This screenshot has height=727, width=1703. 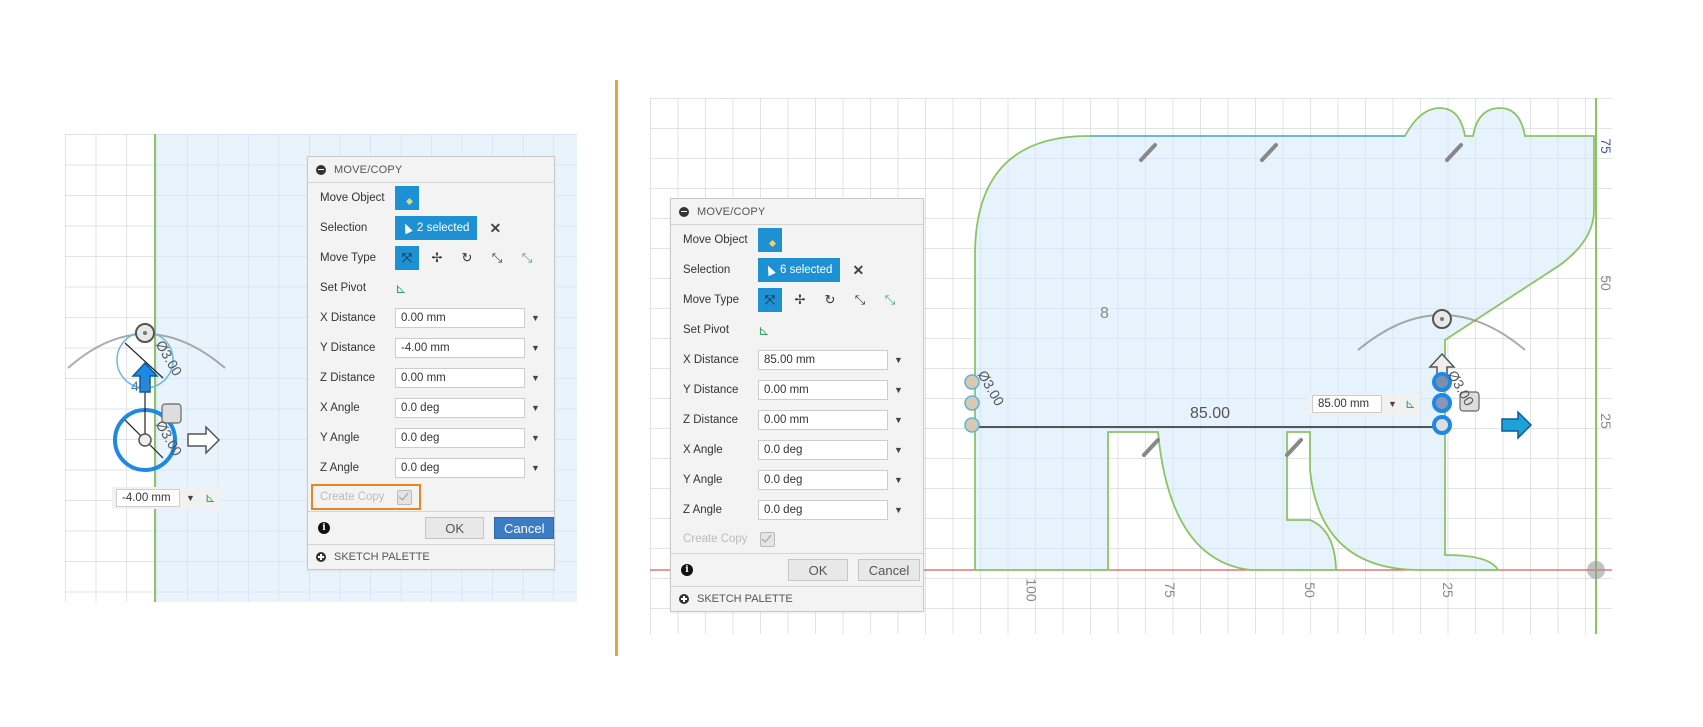 What do you see at coordinates (1104, 313) in the screenshot?
I see `fillet-marker: 8` at bounding box center [1104, 313].